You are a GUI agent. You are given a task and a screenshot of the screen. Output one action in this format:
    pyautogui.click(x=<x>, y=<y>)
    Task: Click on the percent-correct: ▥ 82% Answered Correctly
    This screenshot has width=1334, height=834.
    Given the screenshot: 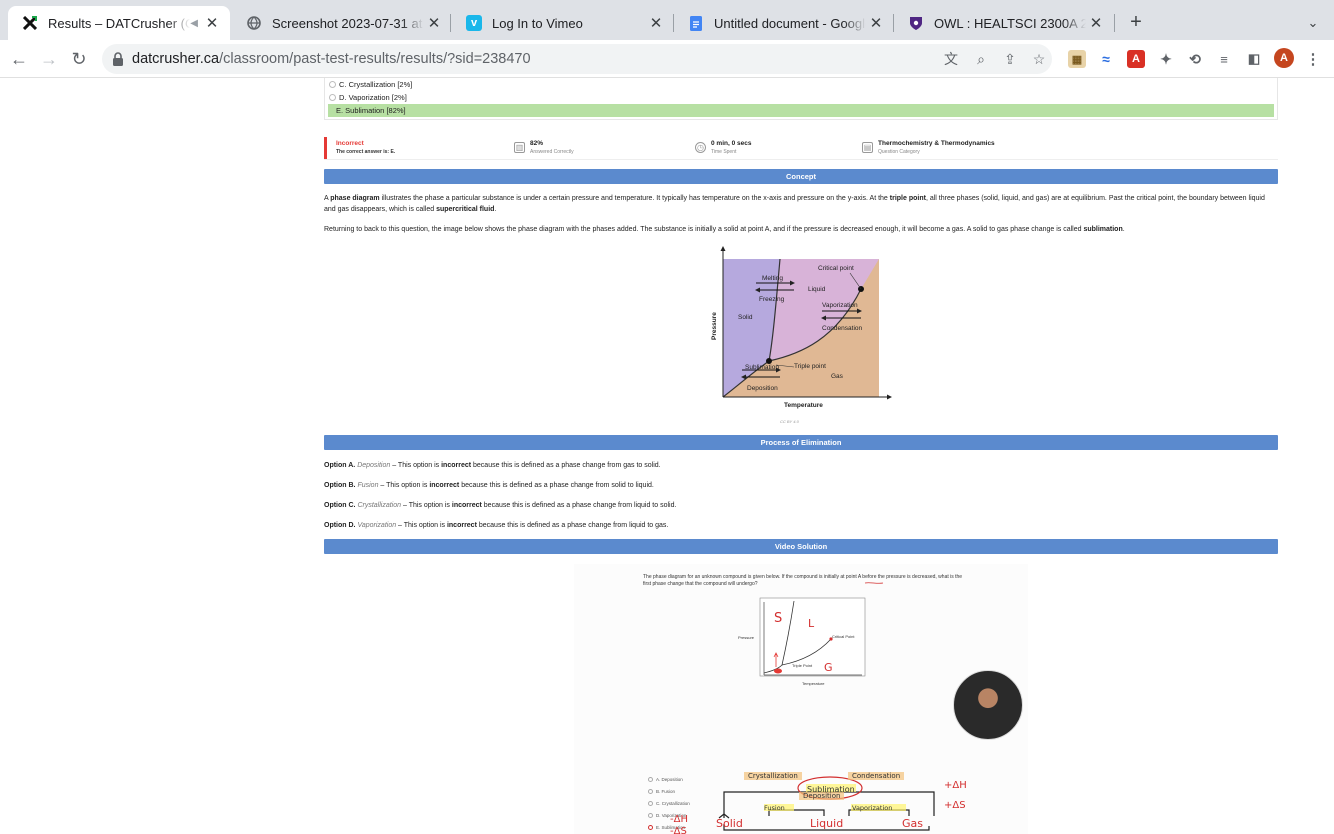 What is the action you would take?
    pyautogui.click(x=544, y=147)
    